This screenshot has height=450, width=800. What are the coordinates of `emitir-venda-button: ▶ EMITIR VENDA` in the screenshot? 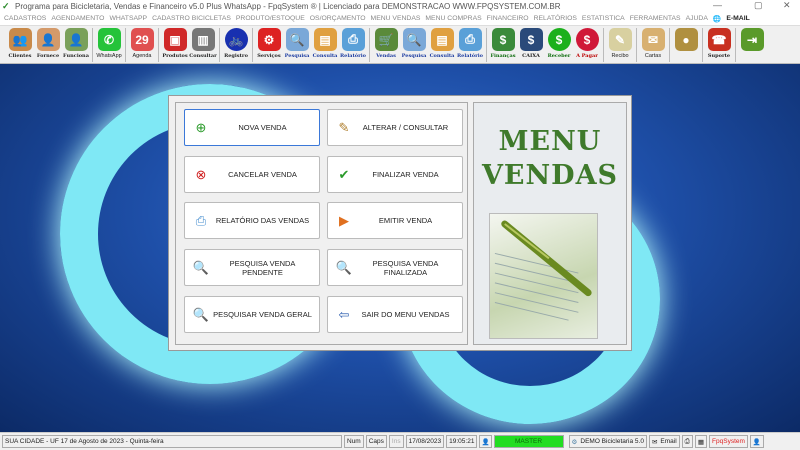 It's located at (395, 220).